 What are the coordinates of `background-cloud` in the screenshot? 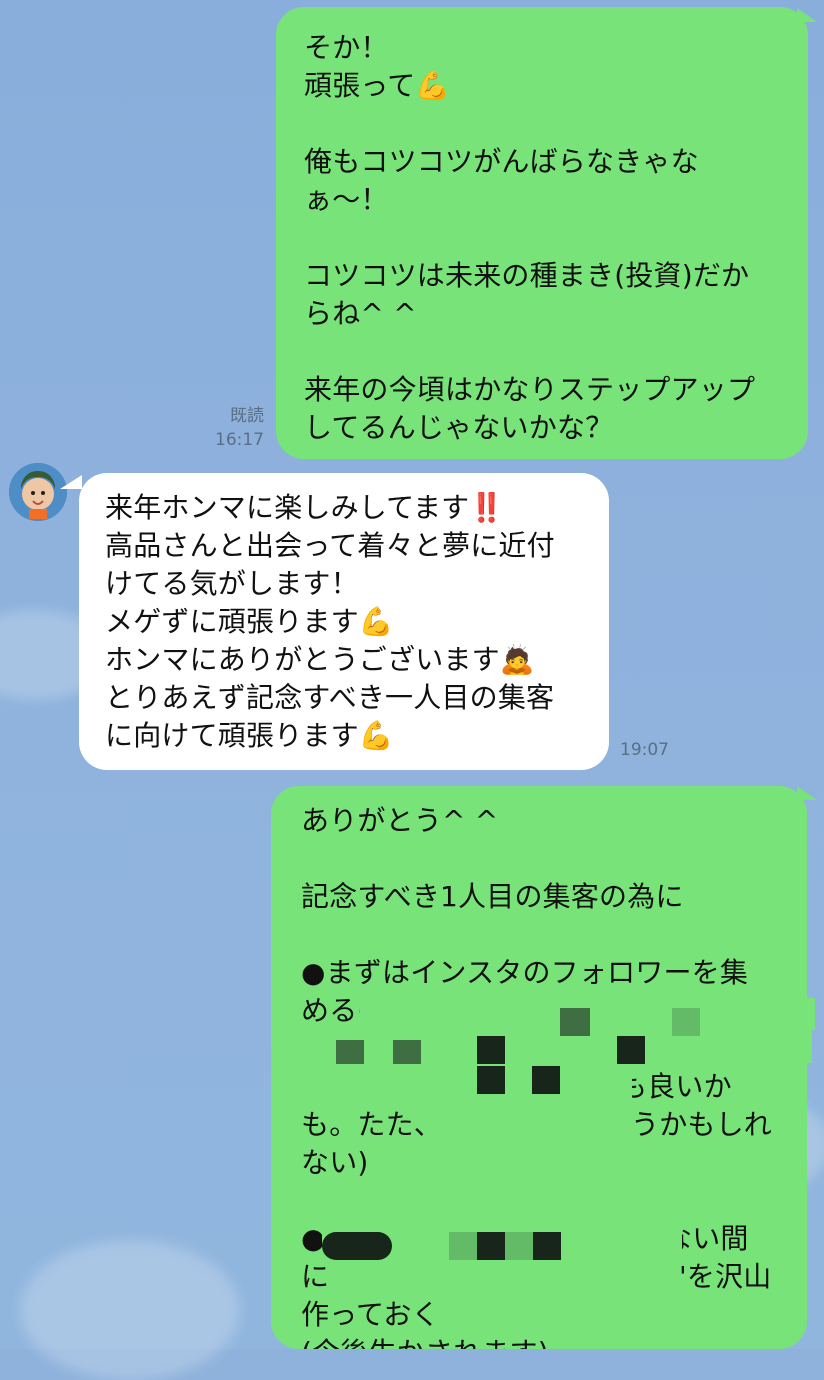 It's located at (130, 1310).